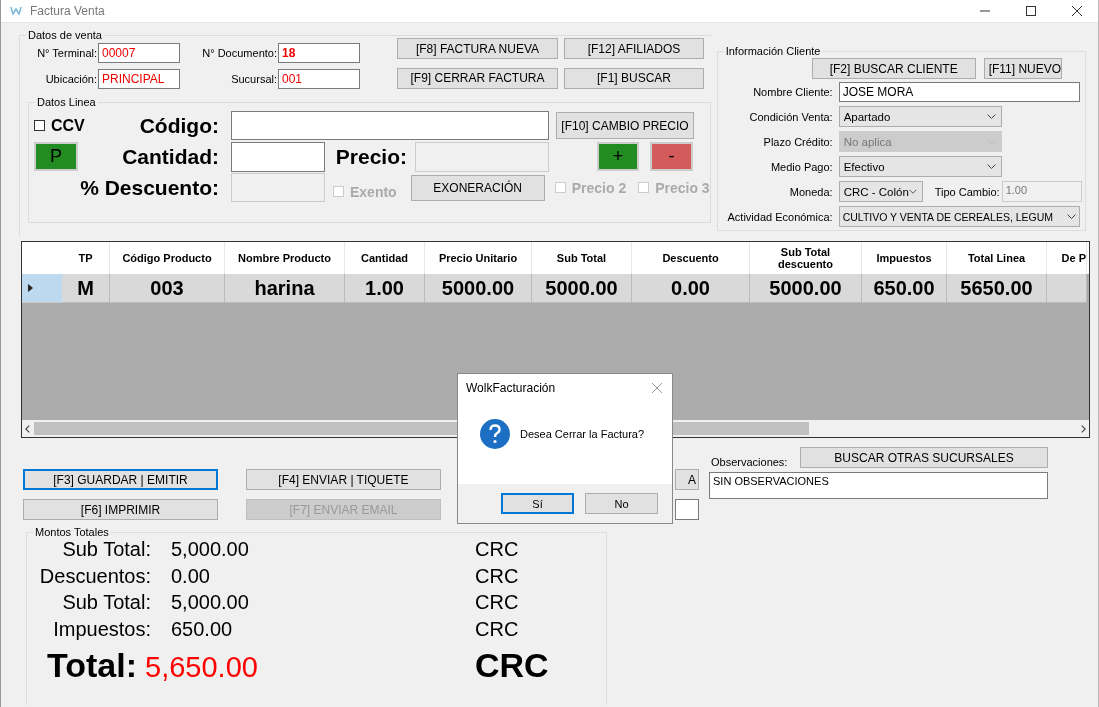  I want to click on table-cell: 5650.00, so click(997, 288).